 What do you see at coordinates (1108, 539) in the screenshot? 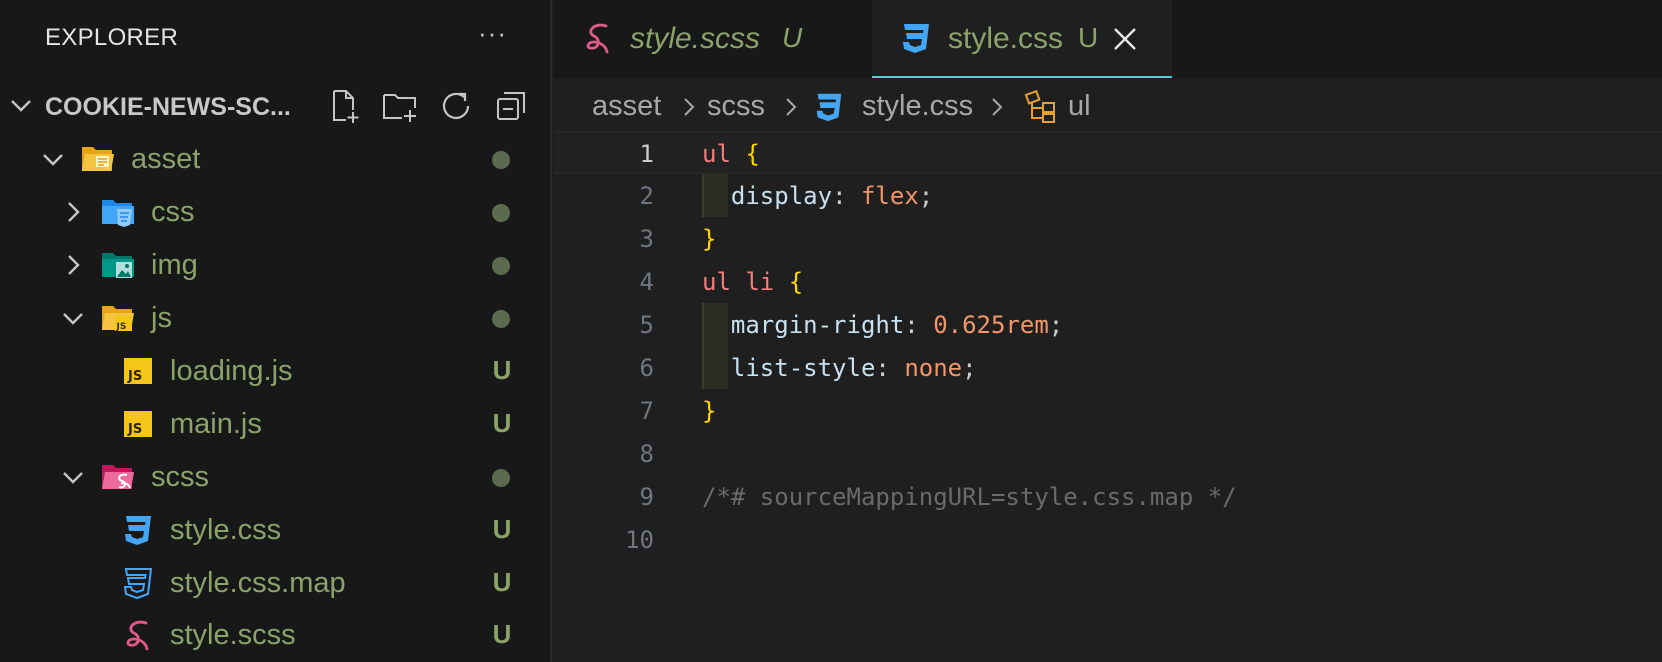
I see `code-line: 10` at bounding box center [1108, 539].